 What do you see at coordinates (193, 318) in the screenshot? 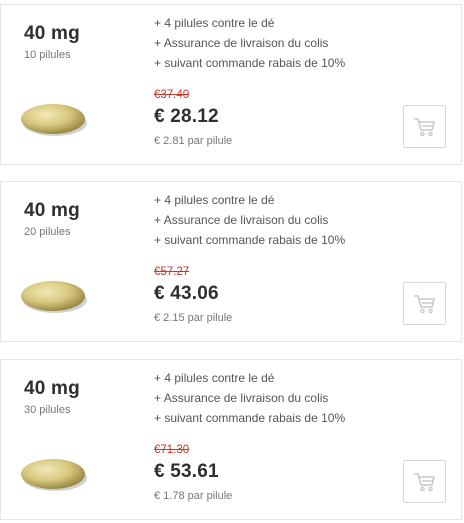
I see `price-per-pill: € 2.15 par pilule` at bounding box center [193, 318].